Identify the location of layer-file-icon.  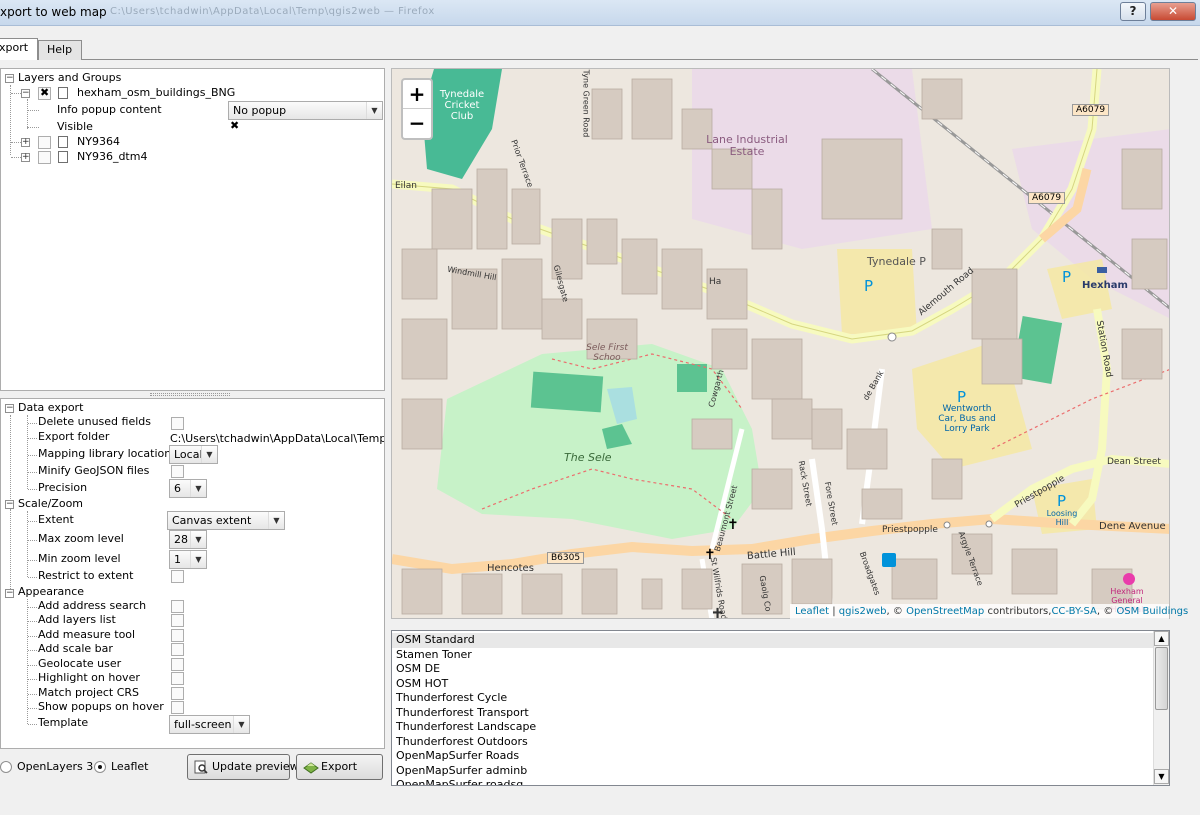
(63, 157).